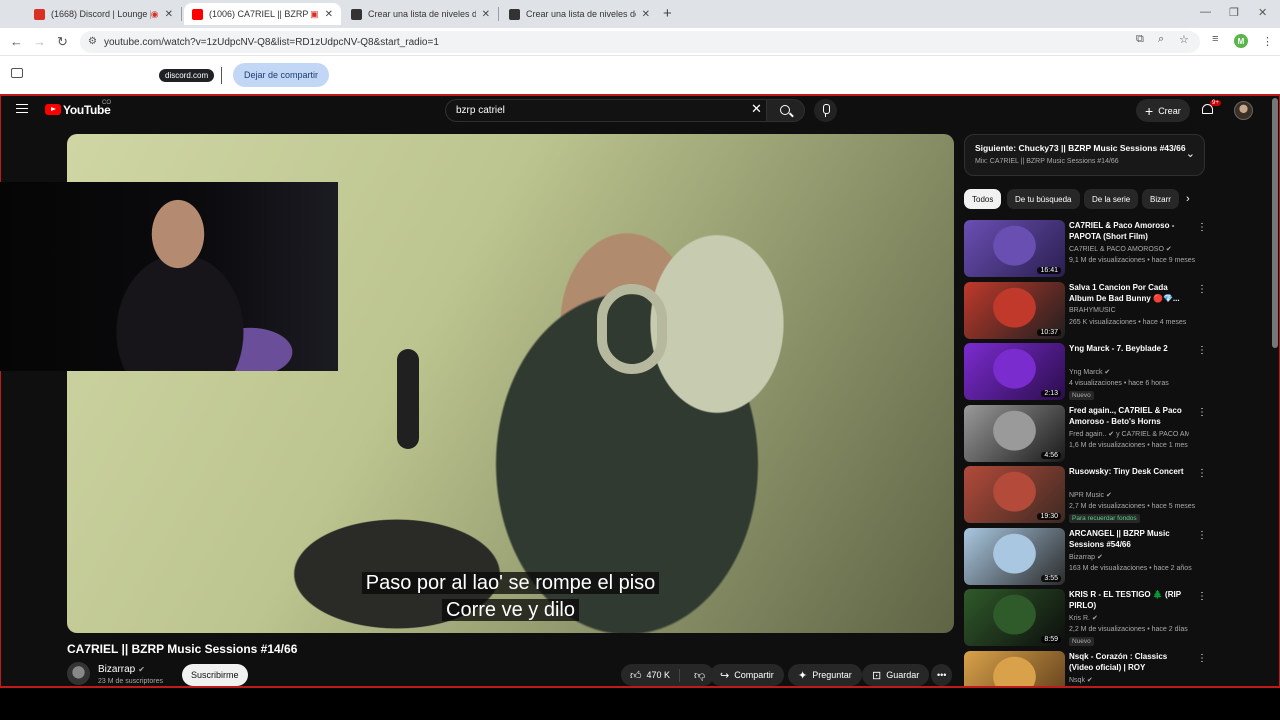  What do you see at coordinates (1014, 310) in the screenshot?
I see `video-thumbnail: 10:37` at bounding box center [1014, 310].